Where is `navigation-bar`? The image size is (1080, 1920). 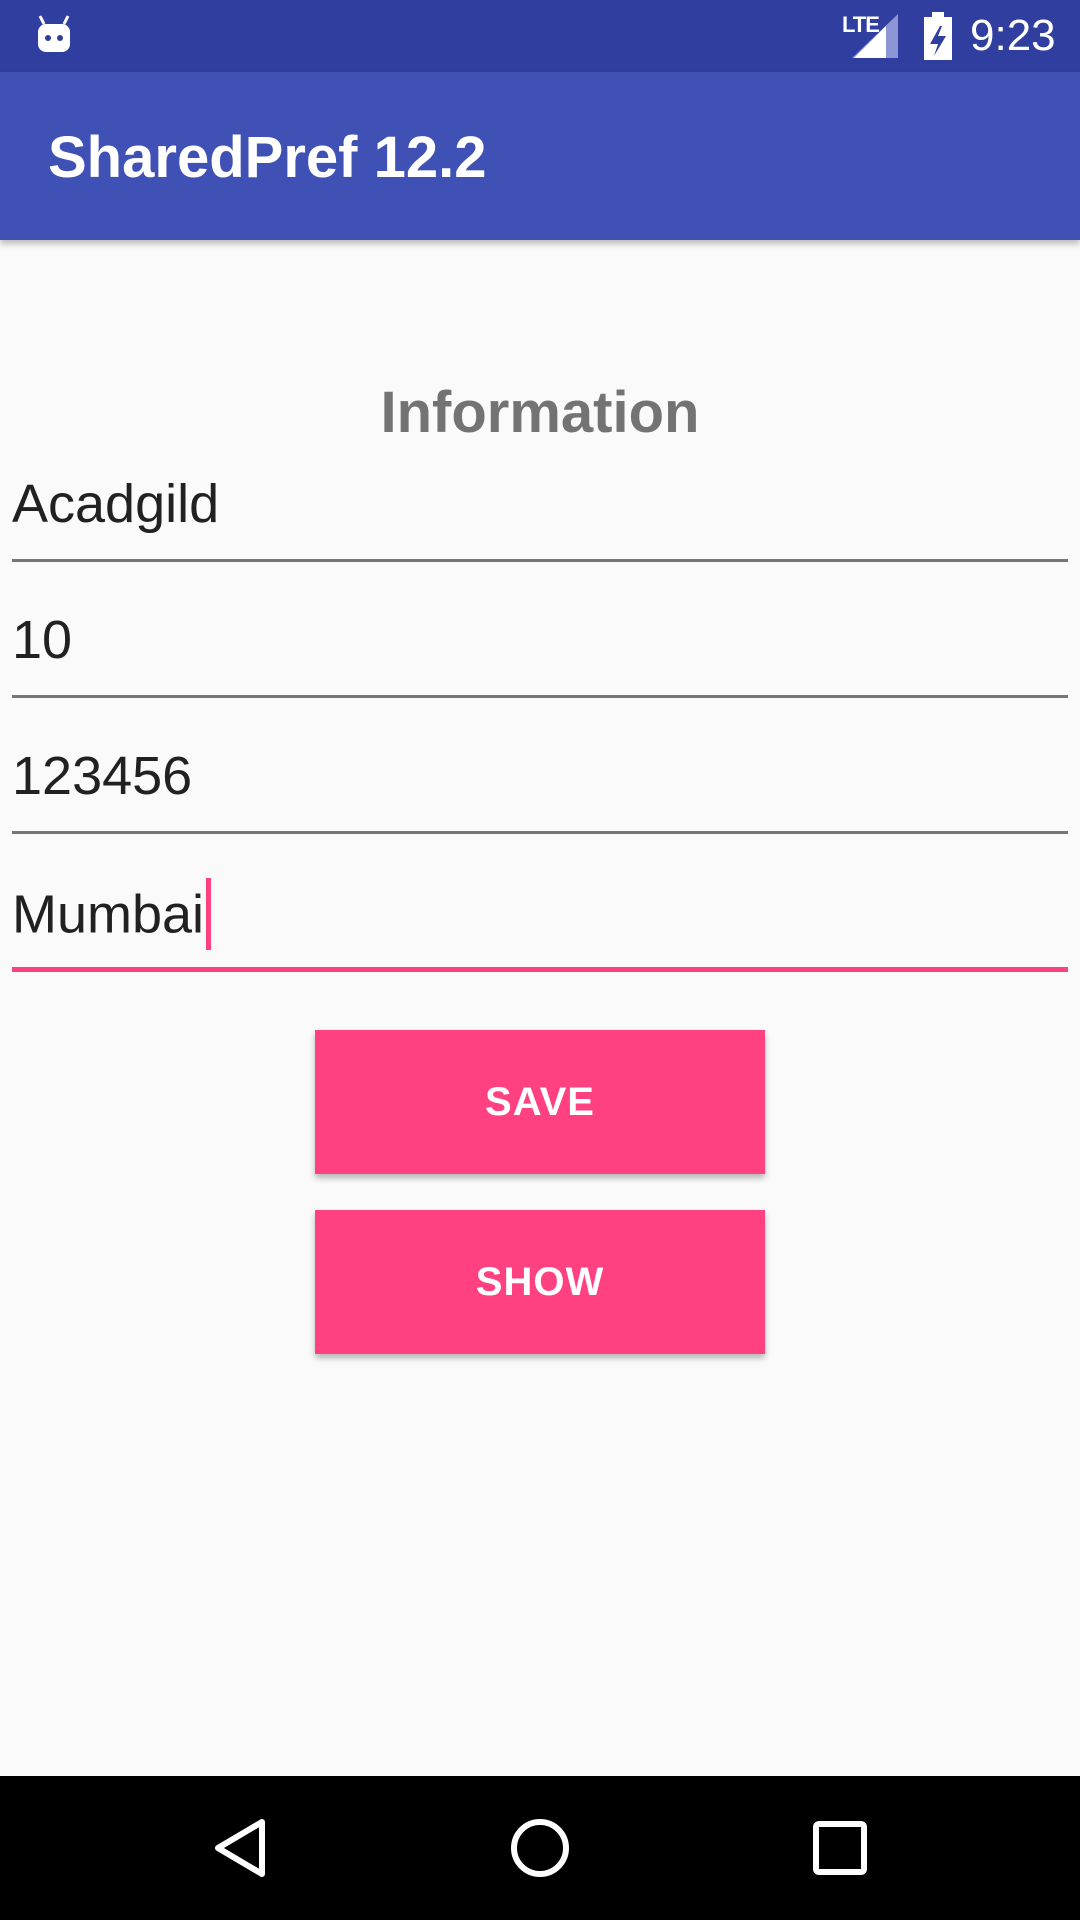
navigation-bar is located at coordinates (540, 1848).